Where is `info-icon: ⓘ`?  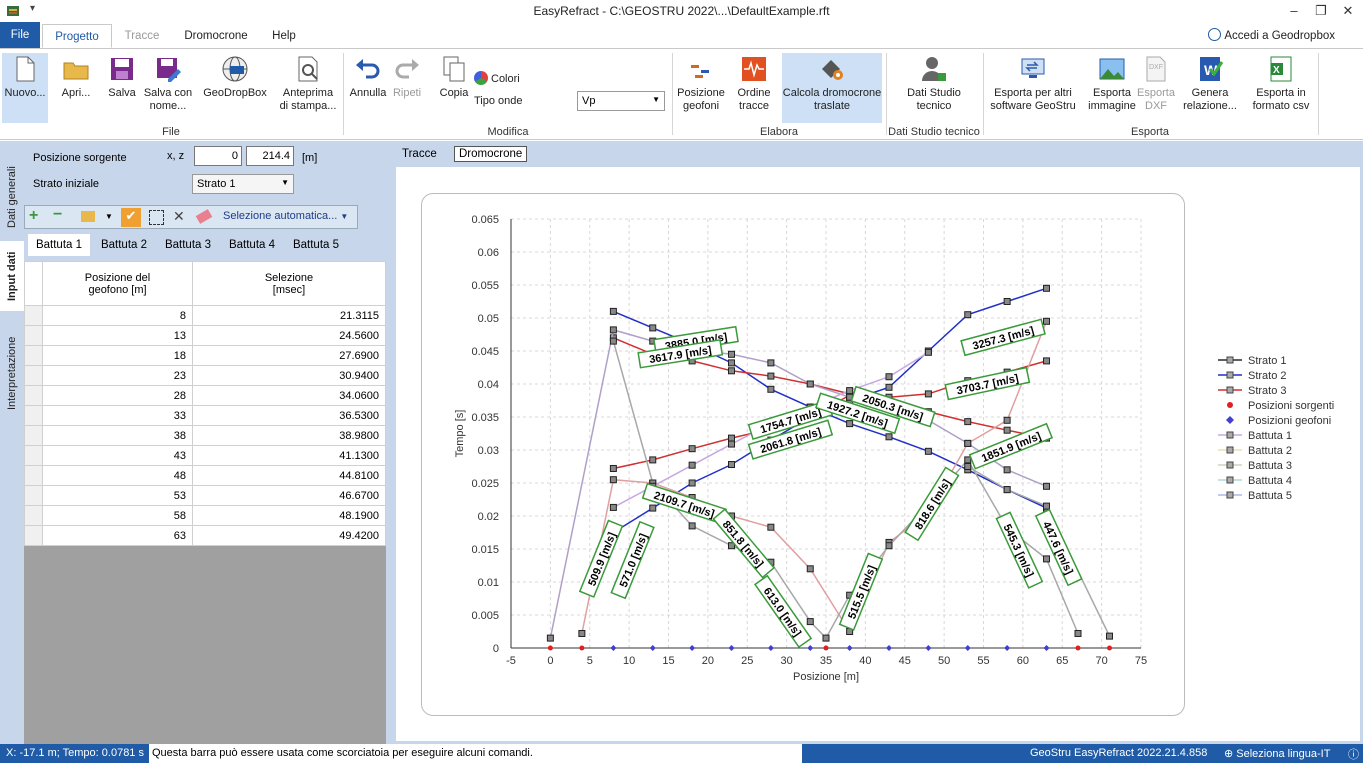 info-icon: ⓘ is located at coordinates (1353, 754).